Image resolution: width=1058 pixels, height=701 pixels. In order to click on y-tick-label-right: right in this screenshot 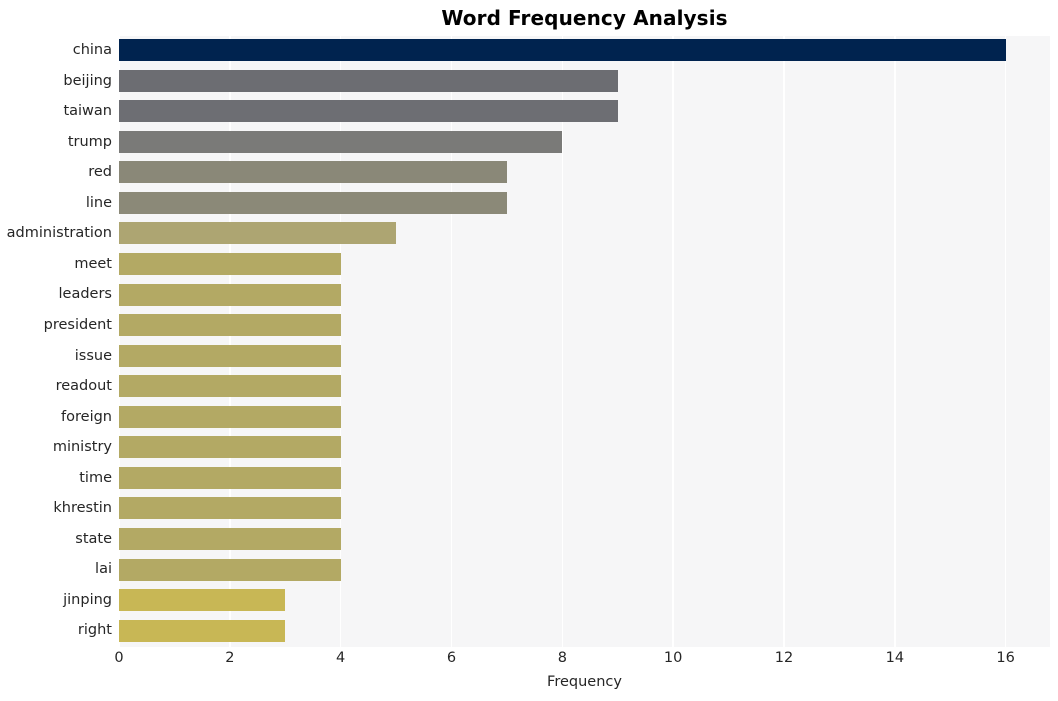, I will do `click(94, 630)`.